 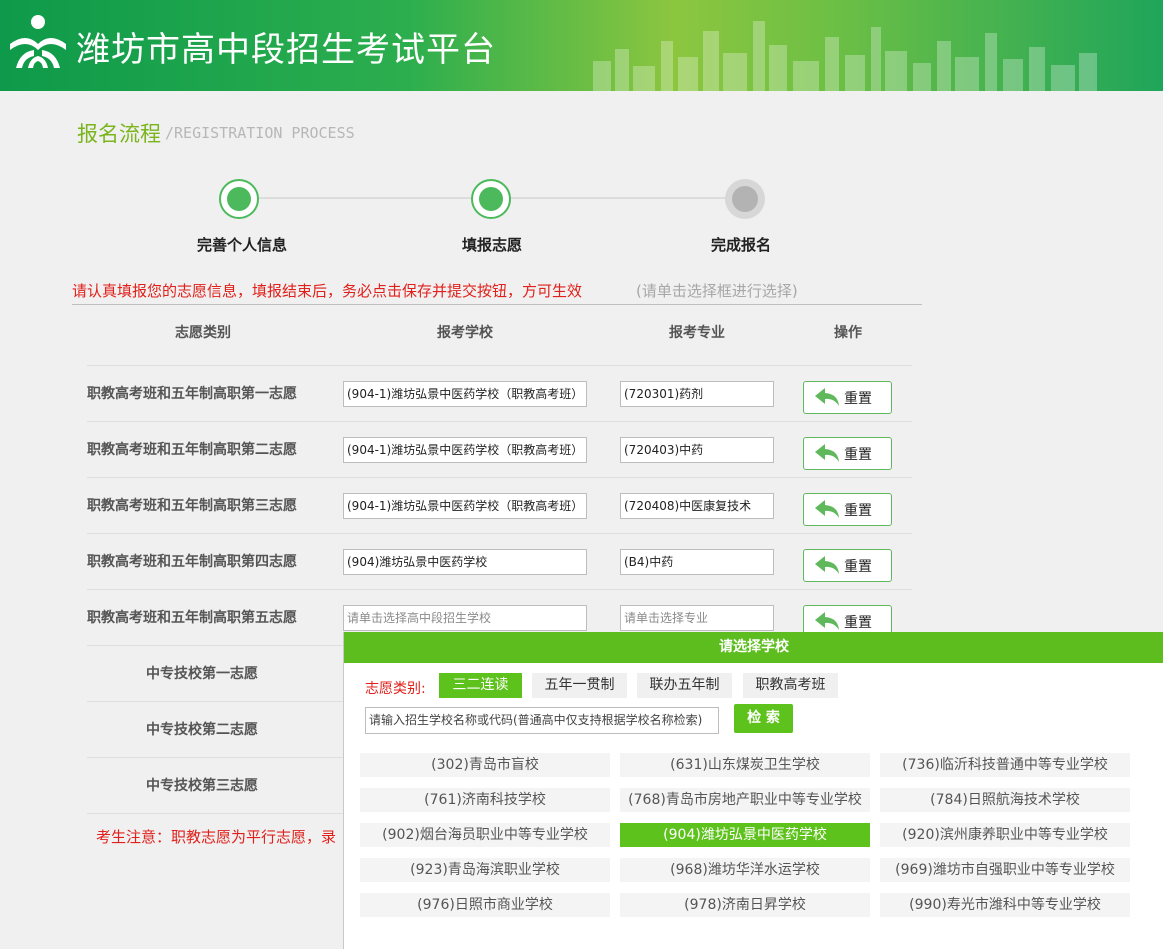 I want to click on major-select-field: (720408)中医康复技术, so click(x=697, y=506).